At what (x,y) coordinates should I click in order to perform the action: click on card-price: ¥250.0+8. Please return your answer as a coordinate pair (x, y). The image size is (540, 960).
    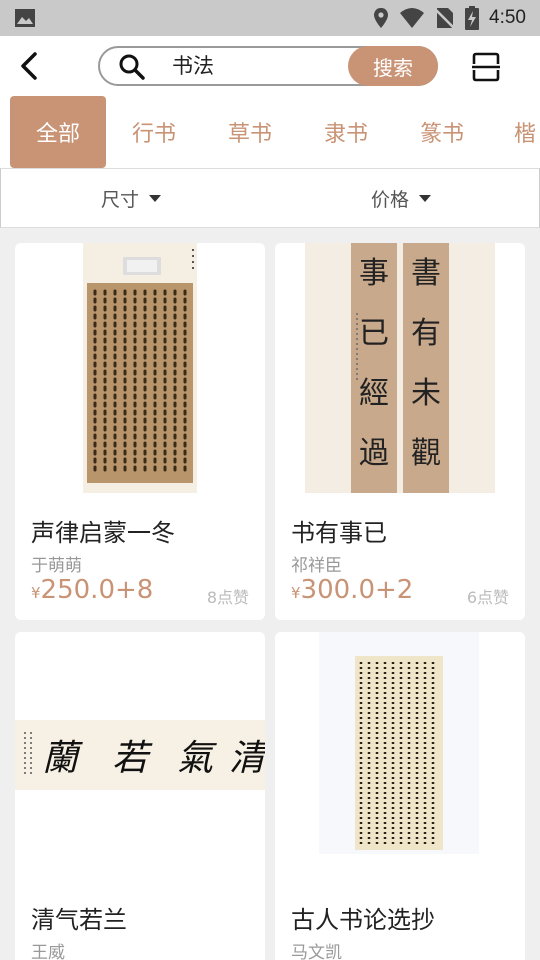
    Looking at the image, I should click on (92, 590).